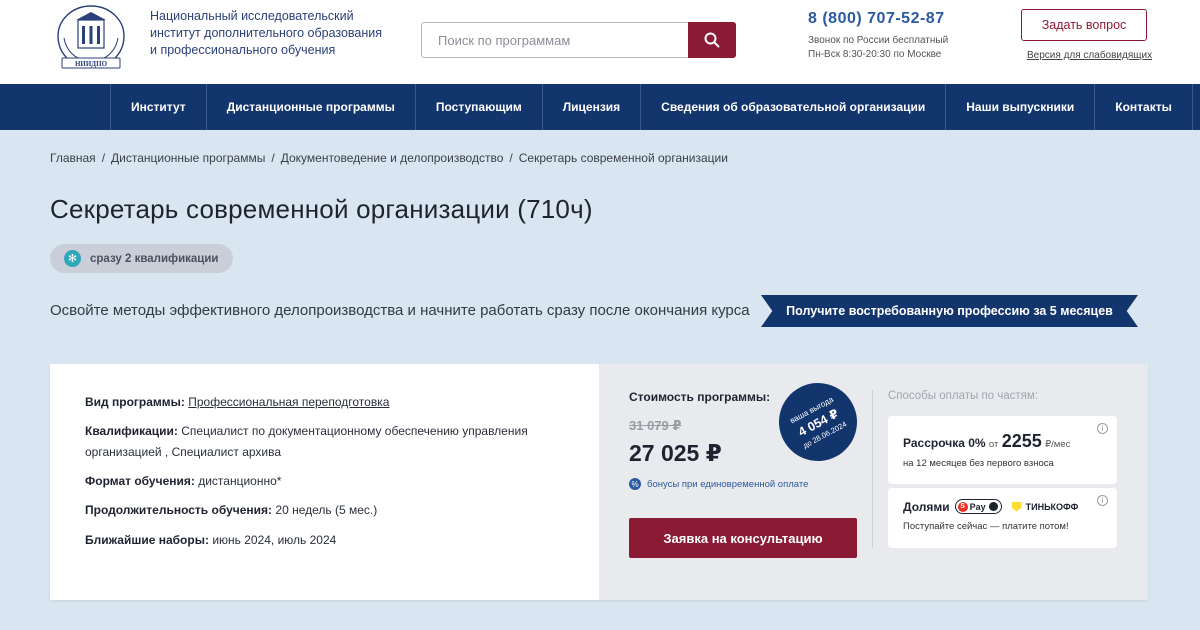 This screenshot has height=630, width=1200. I want to click on qualifications-badge: ✻ сразу 2 квалификации, so click(141, 258).